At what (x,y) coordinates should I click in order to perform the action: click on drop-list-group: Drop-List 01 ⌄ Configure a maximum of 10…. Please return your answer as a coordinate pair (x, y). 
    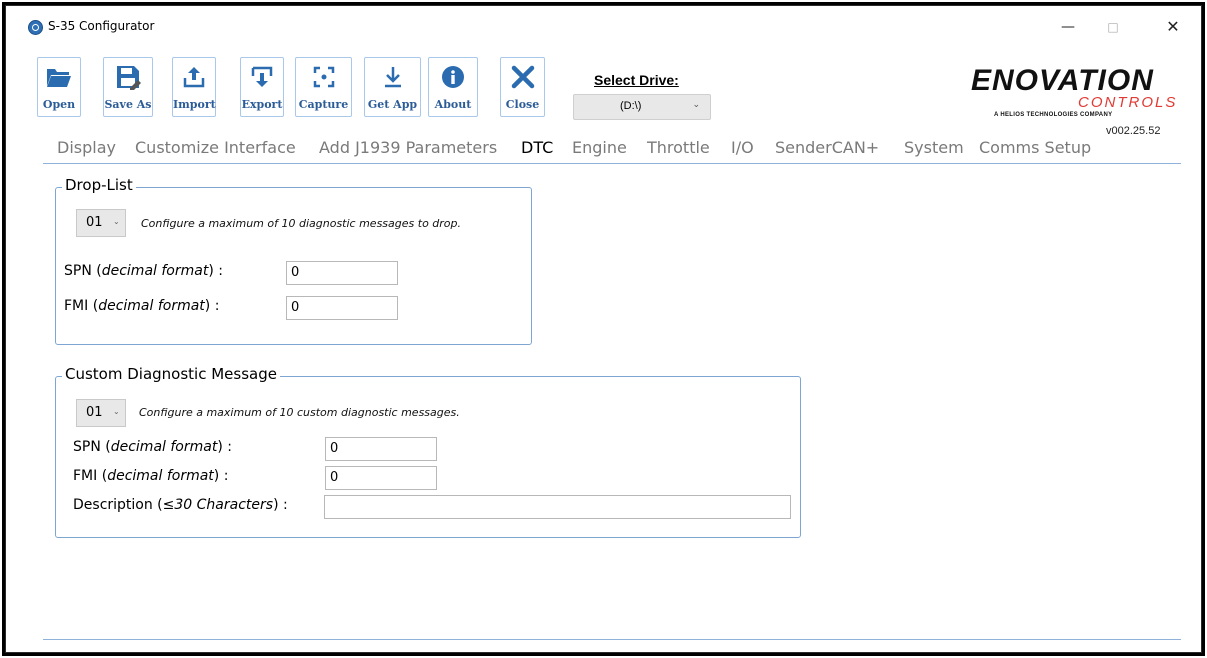
    Looking at the image, I should click on (293, 260).